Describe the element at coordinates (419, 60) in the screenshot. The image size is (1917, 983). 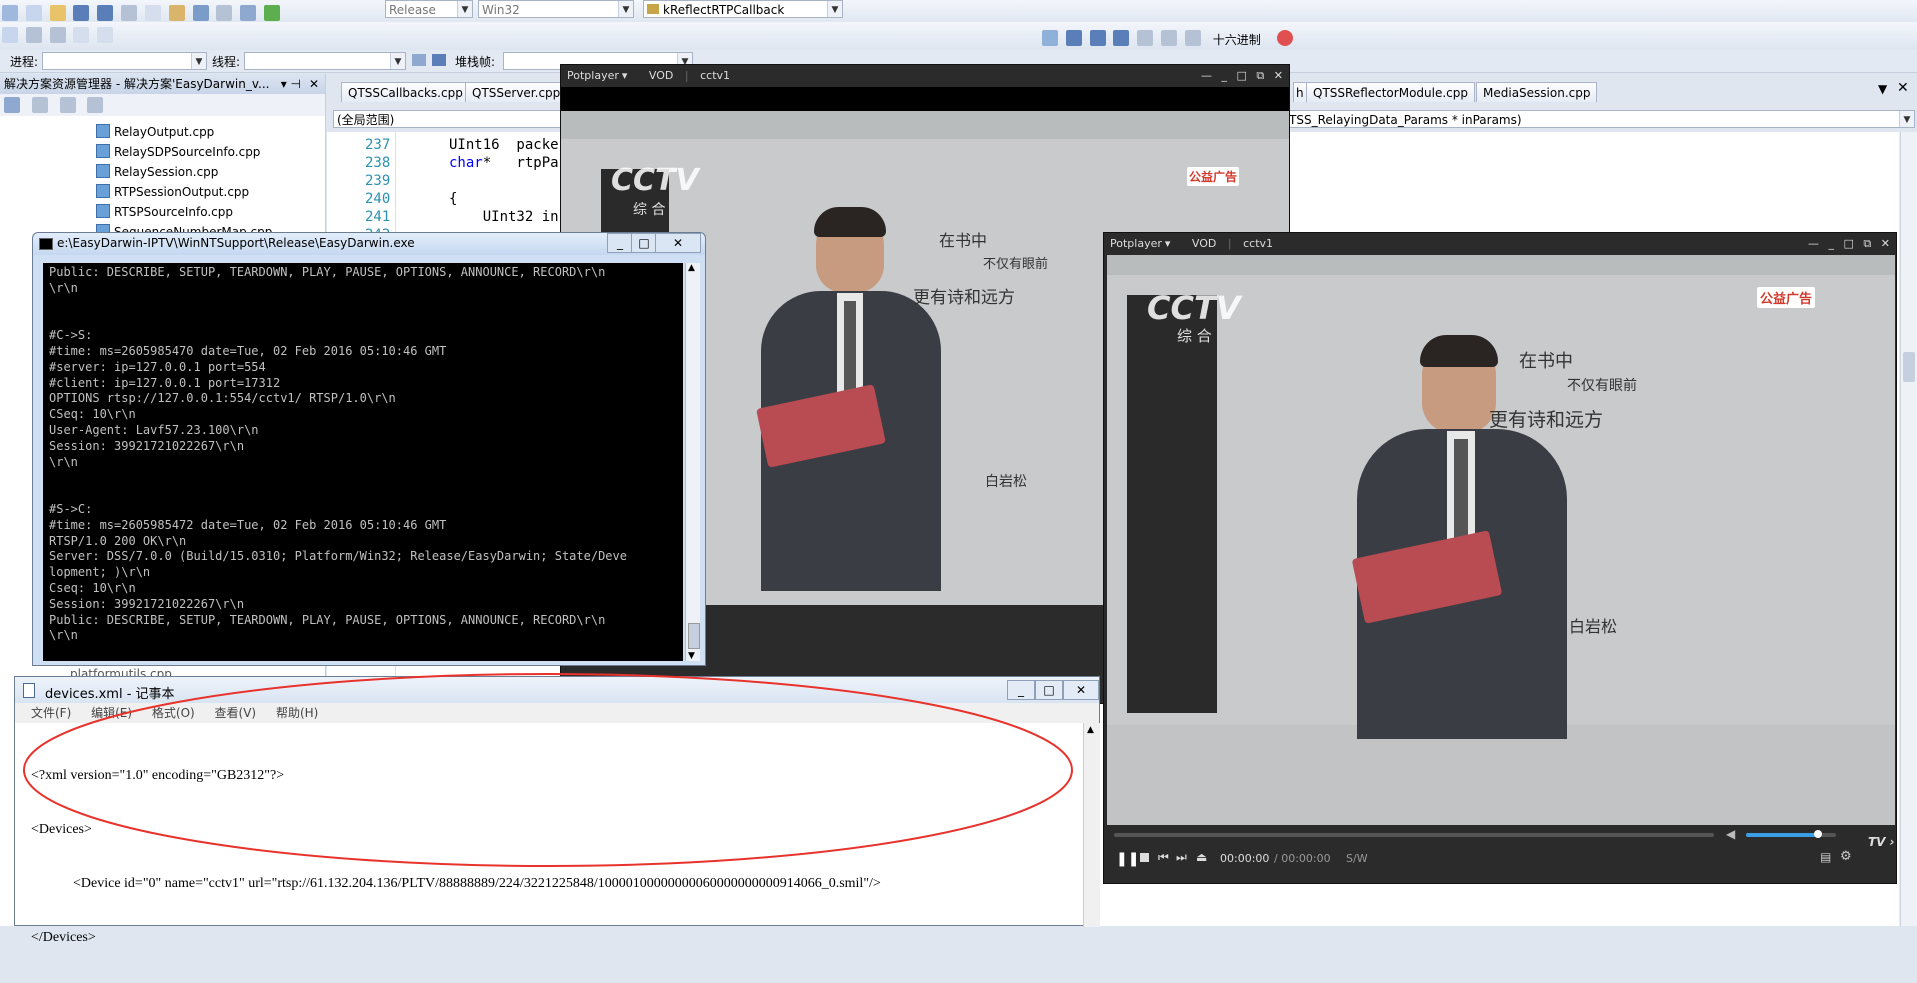
I see `filter-icon` at that location.